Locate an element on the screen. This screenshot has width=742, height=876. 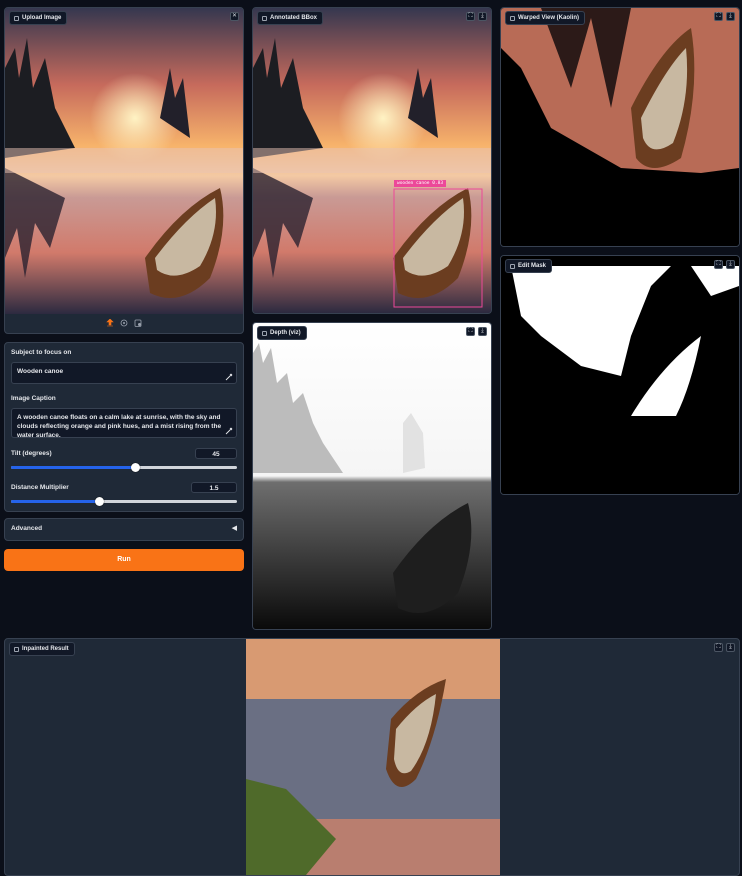
bbox-label-tag: wooden canoe 0.83 is located at coordinates (420, 183).